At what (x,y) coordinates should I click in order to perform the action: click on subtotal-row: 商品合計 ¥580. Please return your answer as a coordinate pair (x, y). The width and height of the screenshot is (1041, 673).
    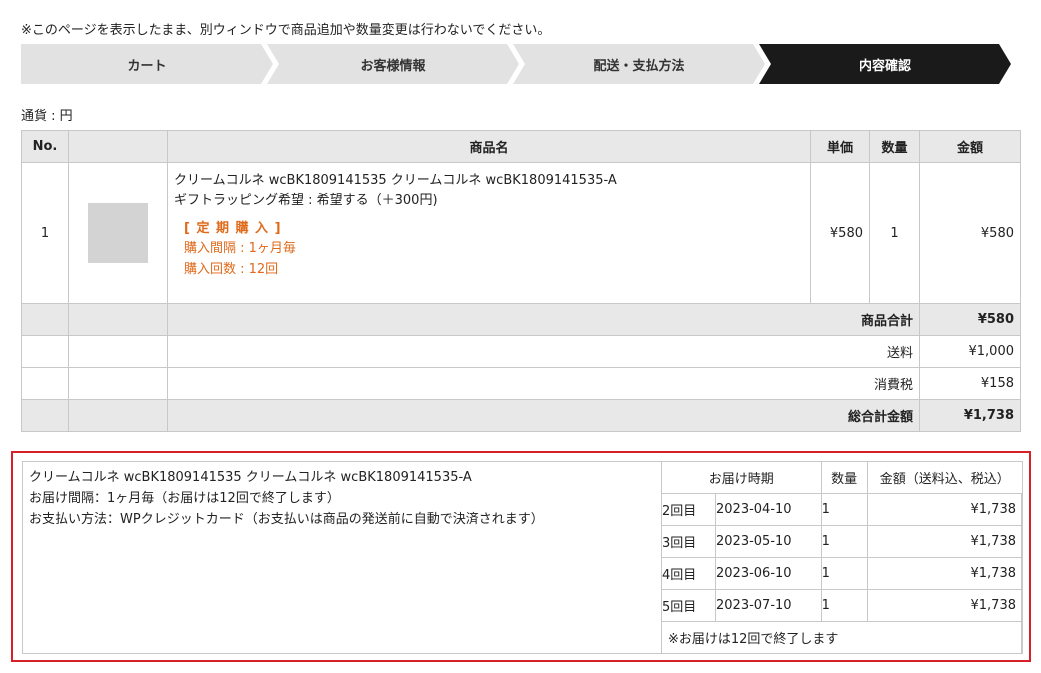
    Looking at the image, I should click on (521, 319).